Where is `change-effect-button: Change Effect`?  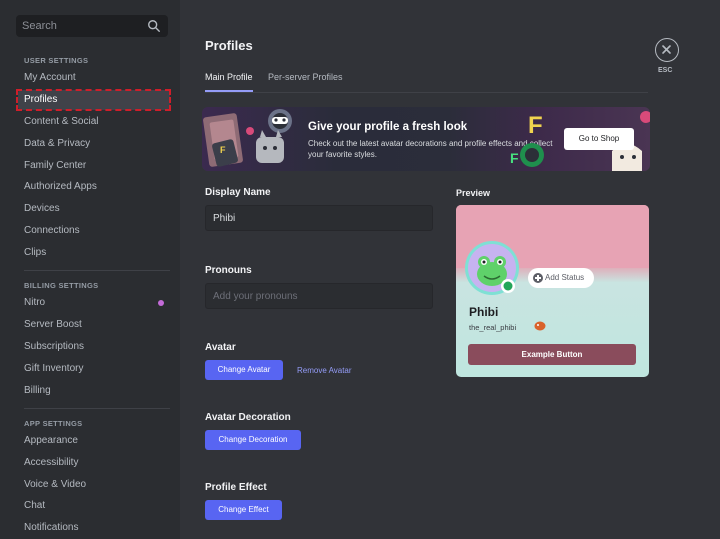 change-effect-button: Change Effect is located at coordinates (243, 510).